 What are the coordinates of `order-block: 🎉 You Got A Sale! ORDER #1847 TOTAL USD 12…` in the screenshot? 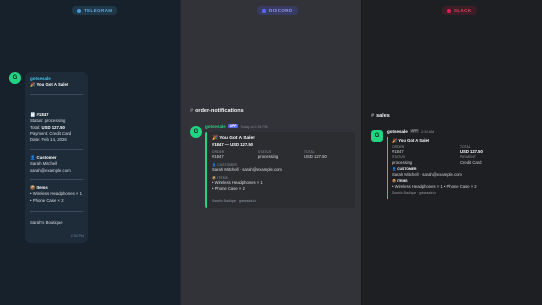 It's located at (459, 168).